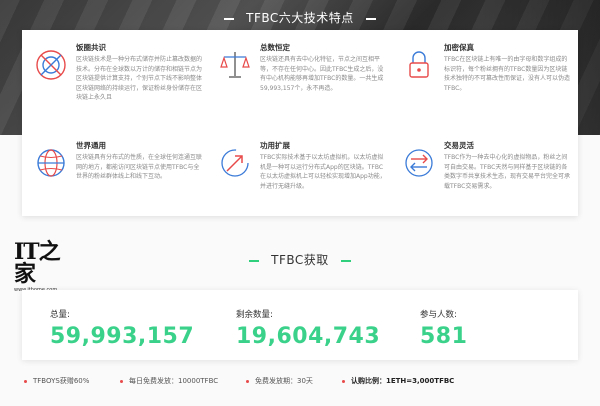 The height and width of the screenshot is (406, 600). What do you see at coordinates (254, 315) in the screenshot?
I see `stat-label: 剩余数量:` at bounding box center [254, 315].